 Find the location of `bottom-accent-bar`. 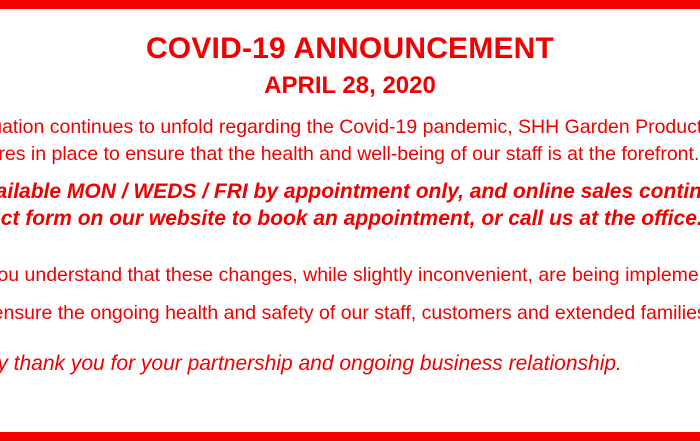

bottom-accent-bar is located at coordinates (350, 436).